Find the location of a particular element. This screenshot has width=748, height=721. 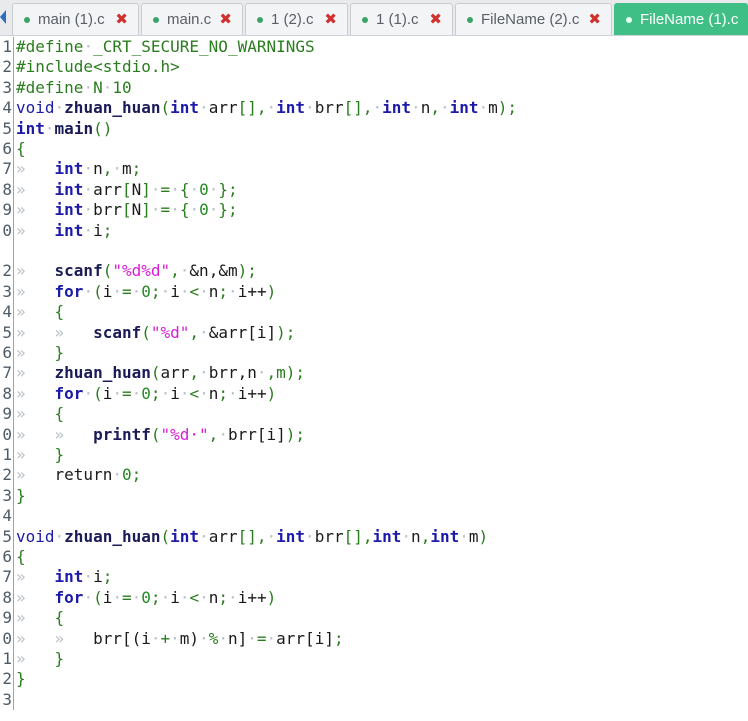

code-token: &arr[i] is located at coordinates (242, 332).